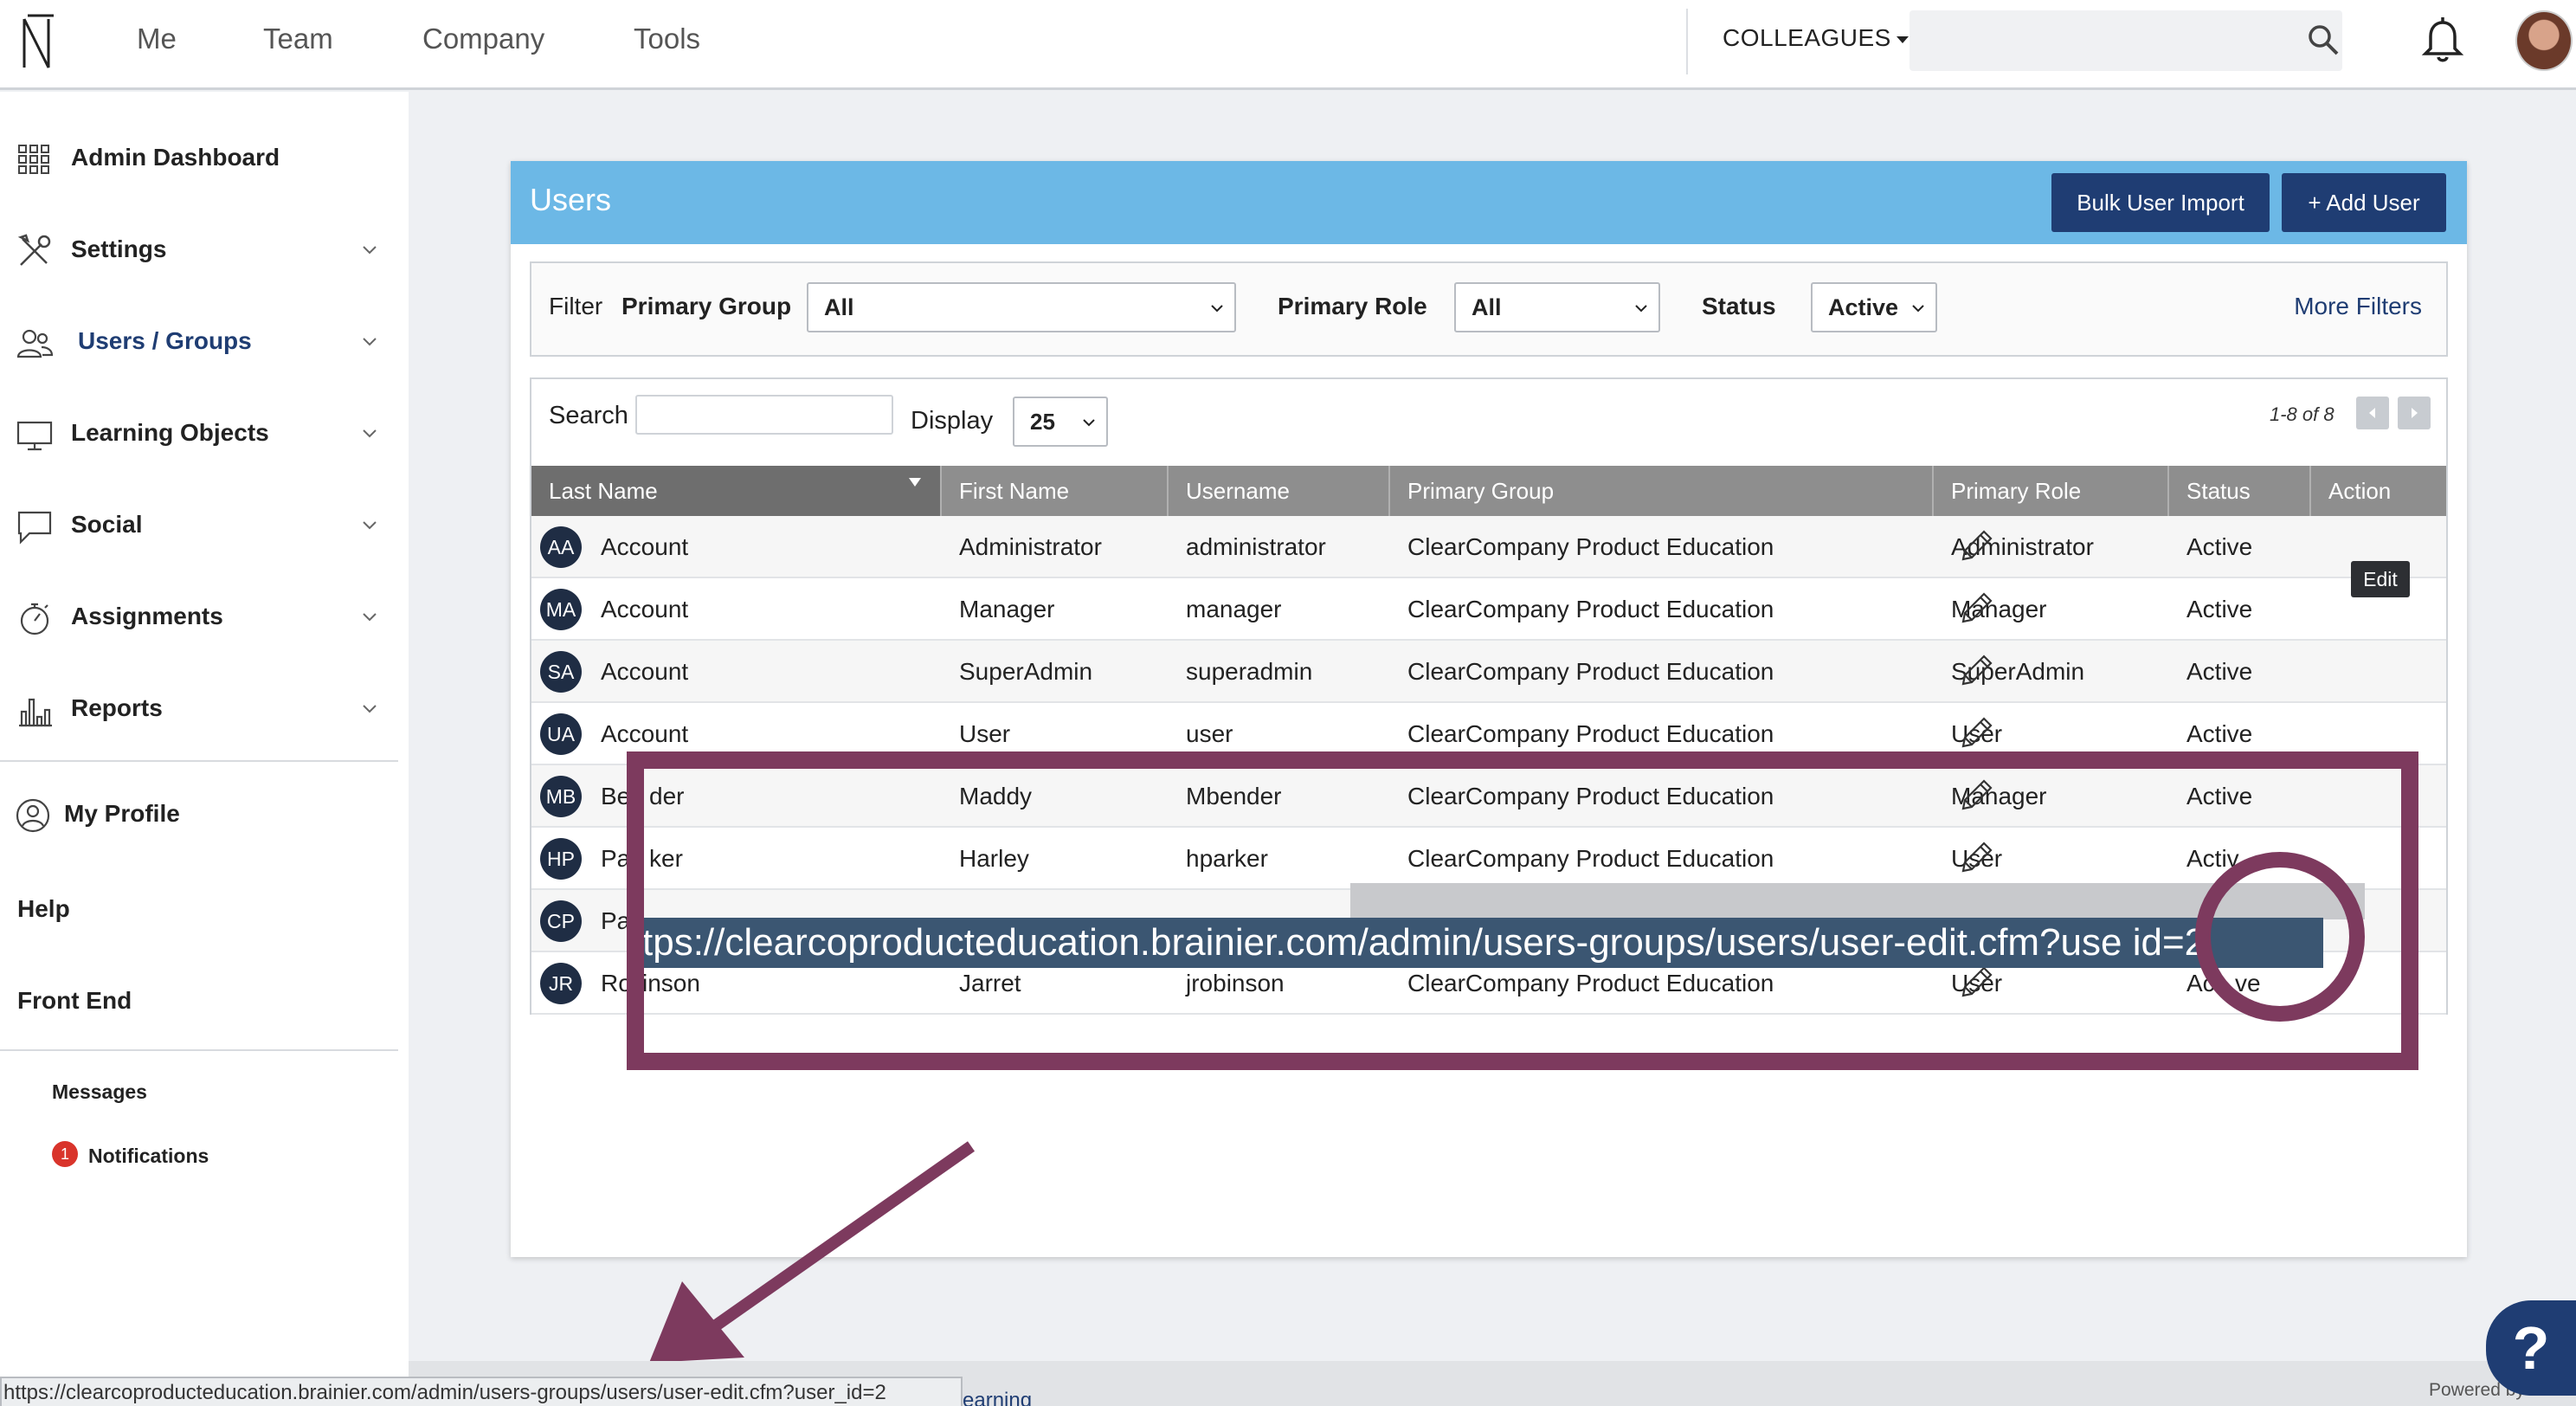 The height and width of the screenshot is (1406, 2576). What do you see at coordinates (561, 921) in the screenshot?
I see `user-initials-avatar: CP` at bounding box center [561, 921].